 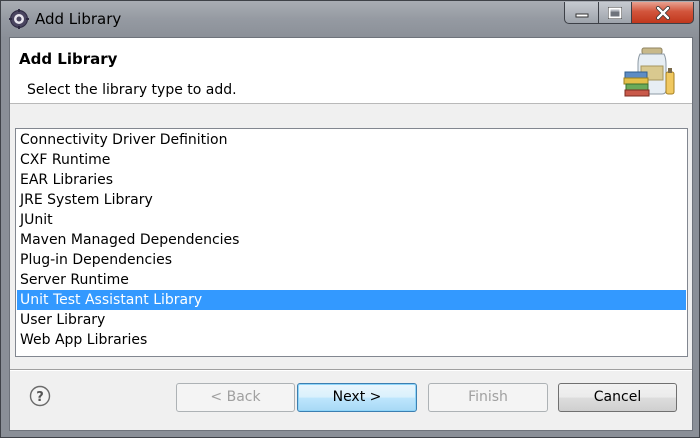 I want to click on maximize-button, so click(x=615, y=13).